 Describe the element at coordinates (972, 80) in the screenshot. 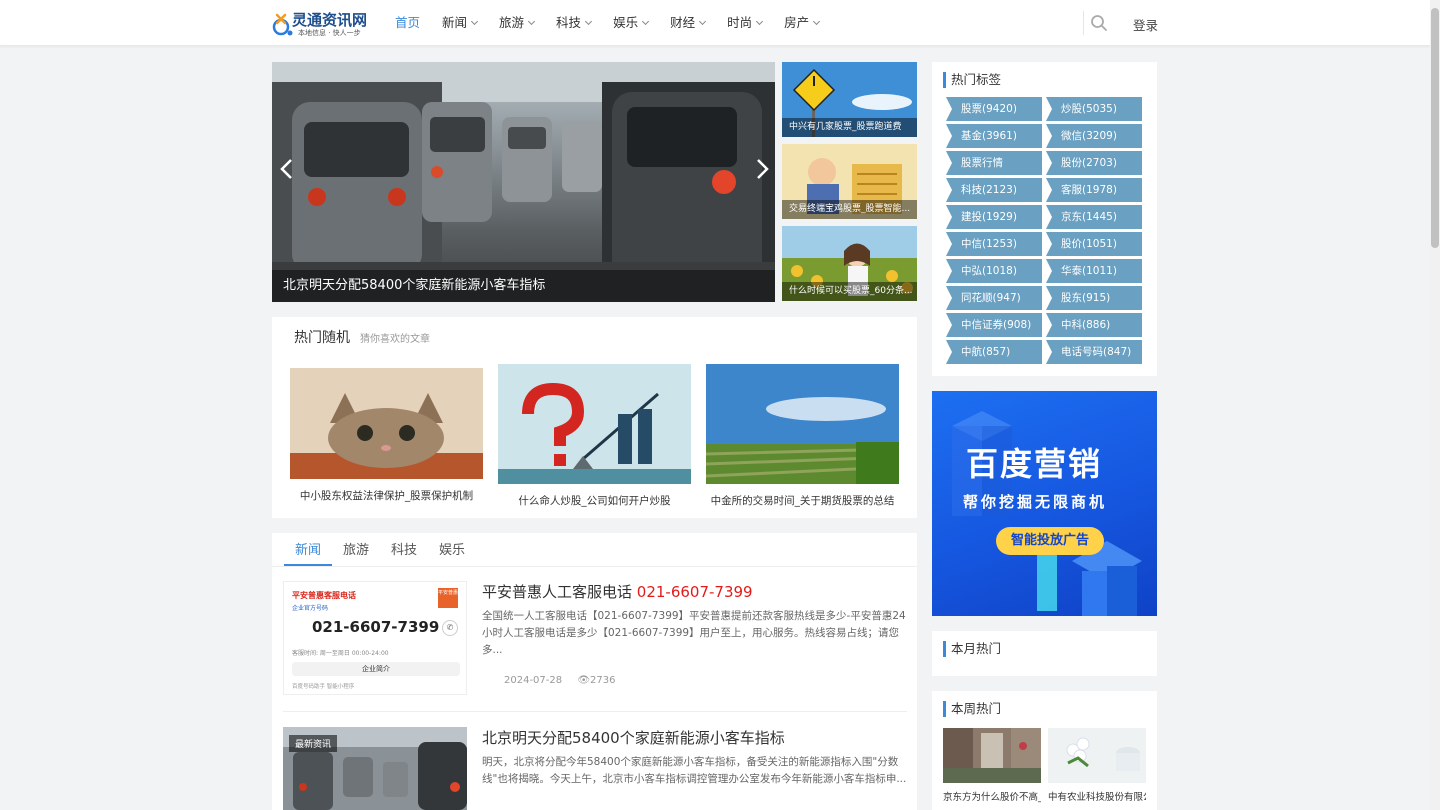

I see `hot-tags-title: 热门标签` at that location.